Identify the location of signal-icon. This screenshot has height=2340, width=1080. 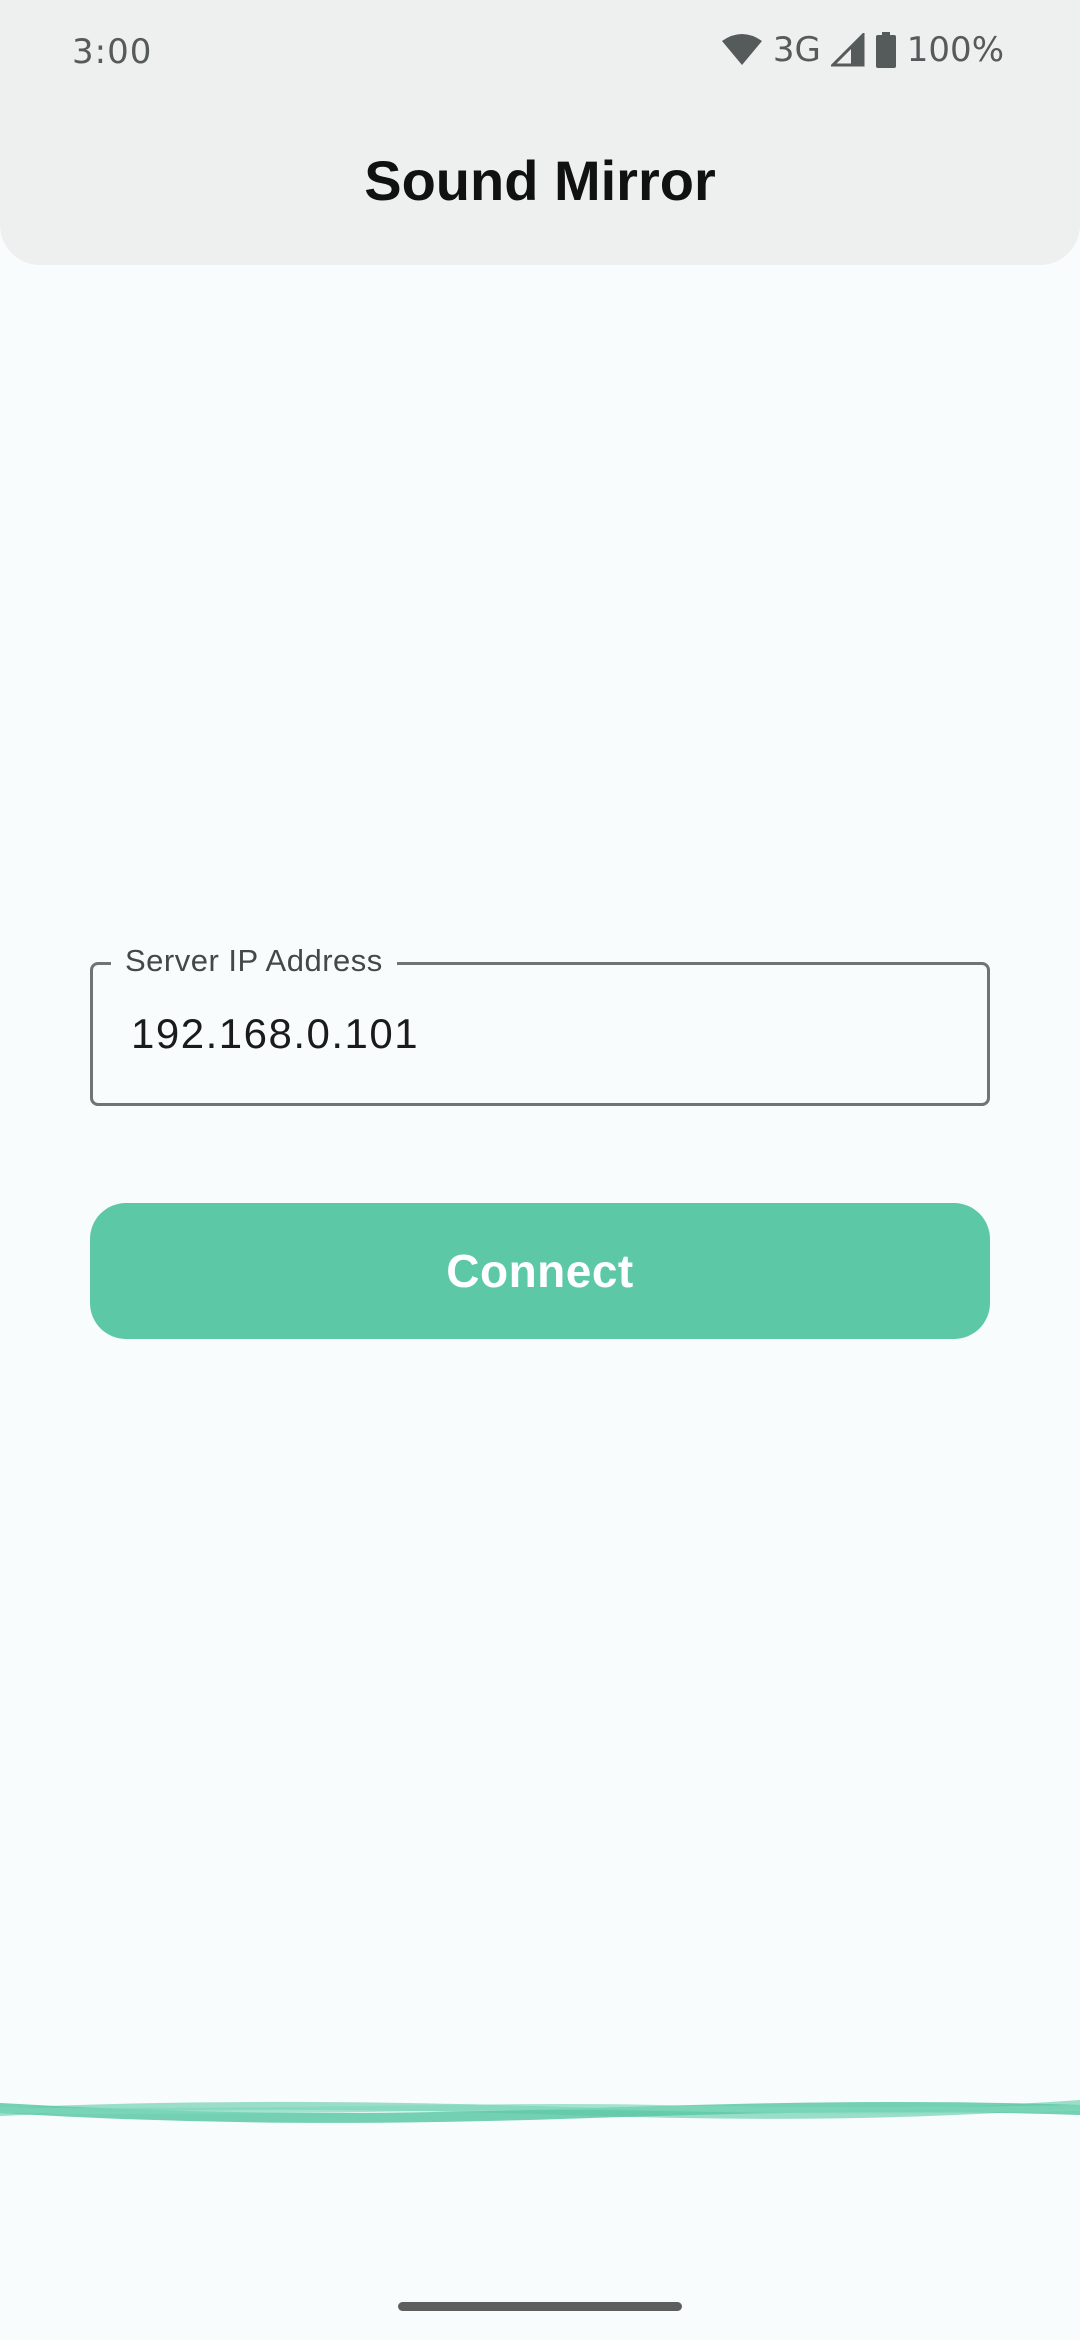
(847, 50).